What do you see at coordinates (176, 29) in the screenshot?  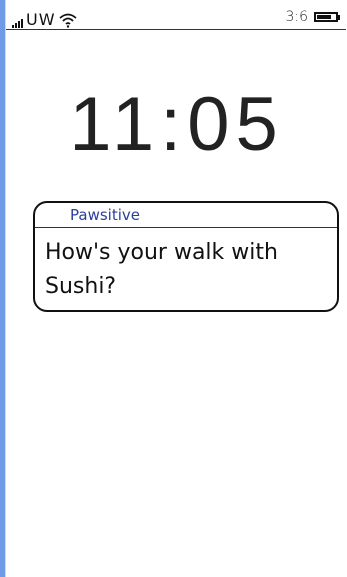 I see `status-bar-divider` at bounding box center [176, 29].